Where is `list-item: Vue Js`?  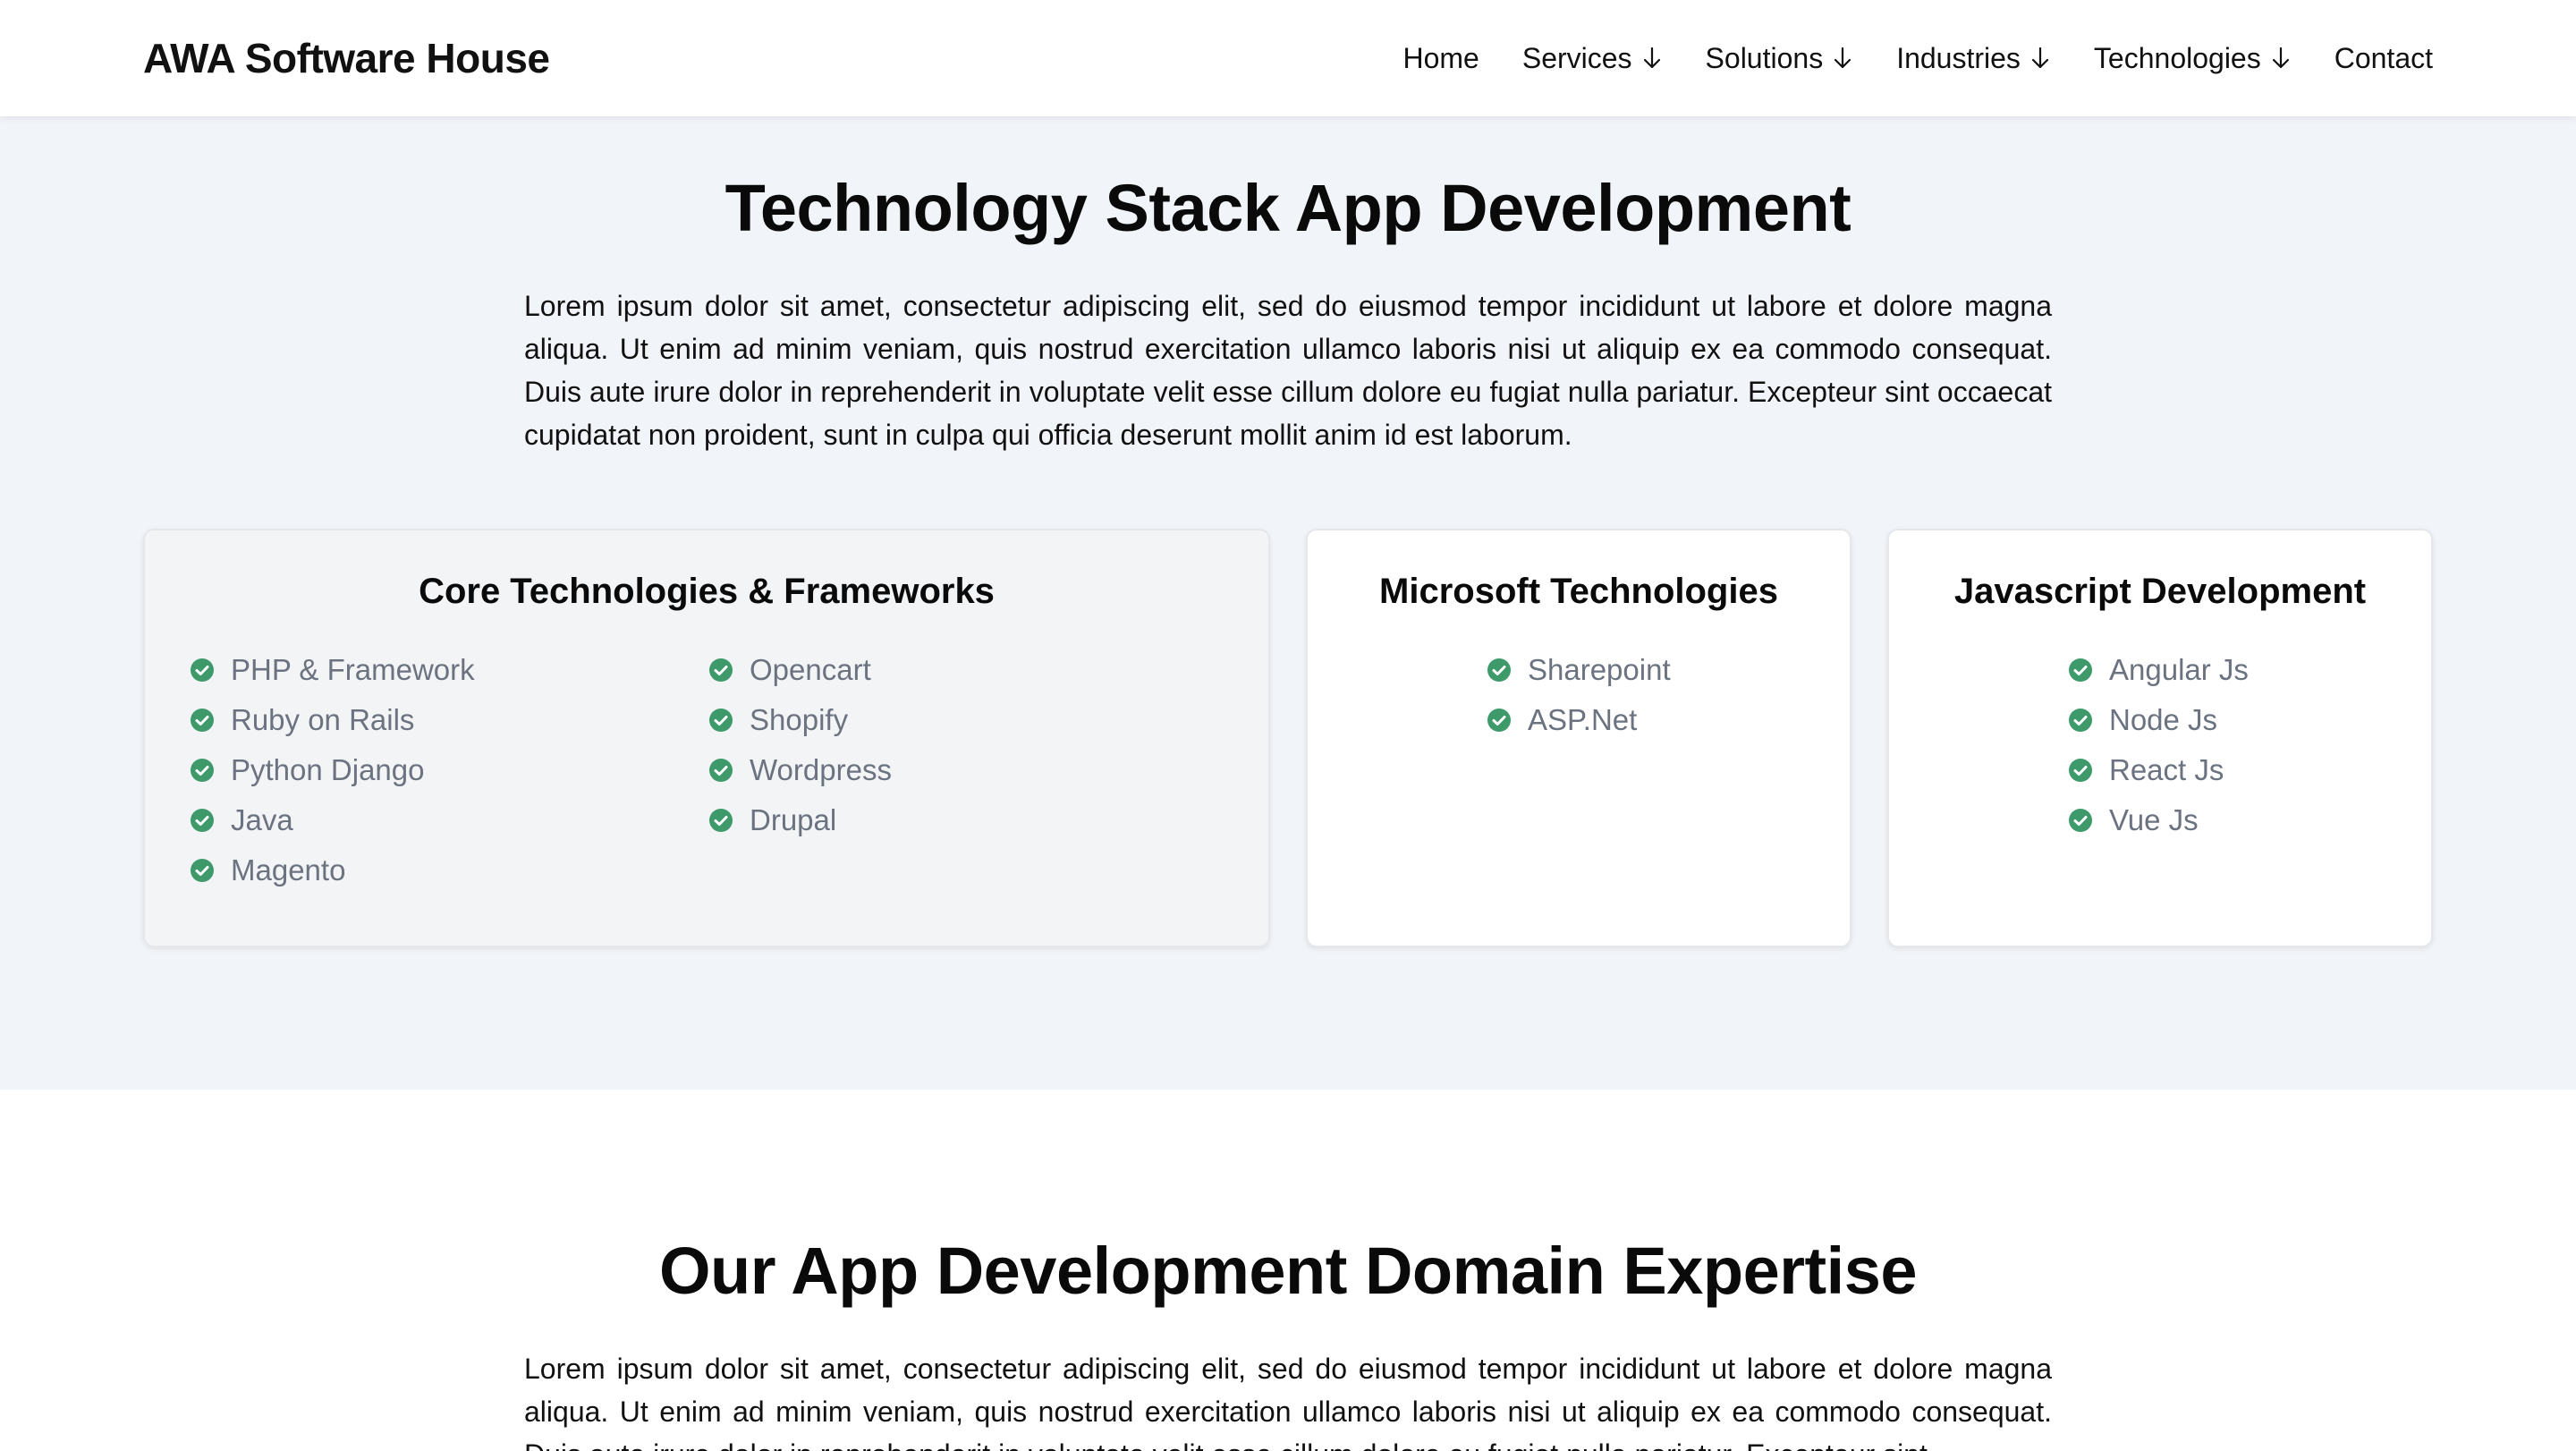 list-item: Vue Js is located at coordinates (2158, 820).